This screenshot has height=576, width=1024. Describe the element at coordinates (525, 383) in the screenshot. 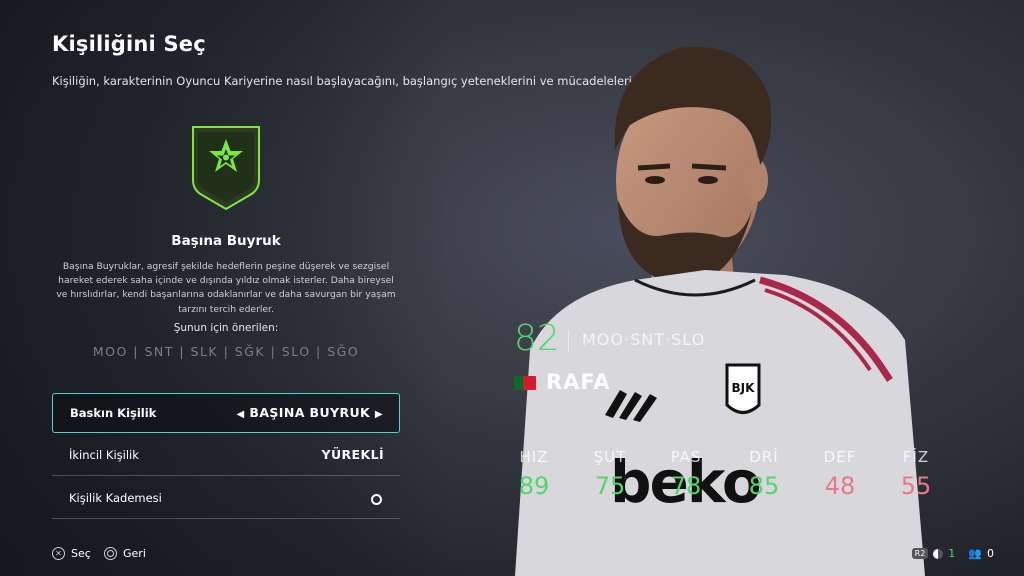

I see `portugal-flag-icon` at that location.